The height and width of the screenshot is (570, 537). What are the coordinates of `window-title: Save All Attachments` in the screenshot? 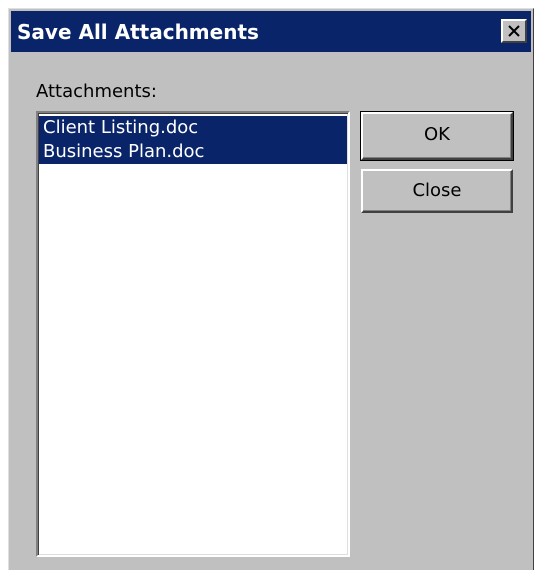 It's located at (138, 32).